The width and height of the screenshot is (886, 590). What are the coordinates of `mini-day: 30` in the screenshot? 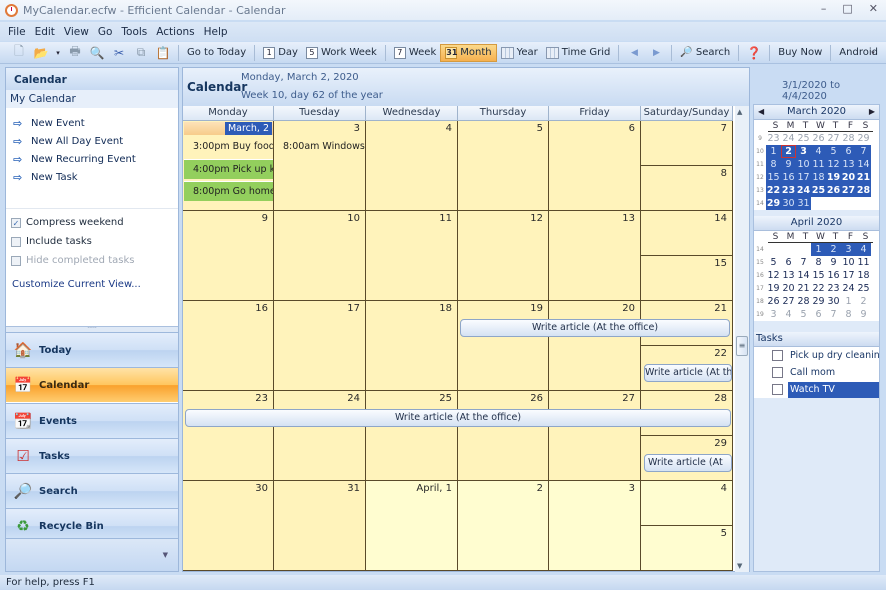 It's located at (788, 203).